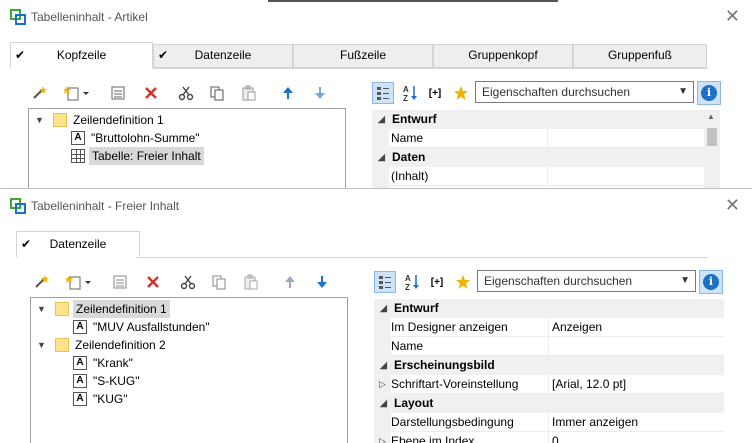 Image resolution: width=752 pixels, height=443 pixels. What do you see at coordinates (89, 17) in the screenshot?
I see `window-title: Tabelleninhalt - Artikel` at bounding box center [89, 17].